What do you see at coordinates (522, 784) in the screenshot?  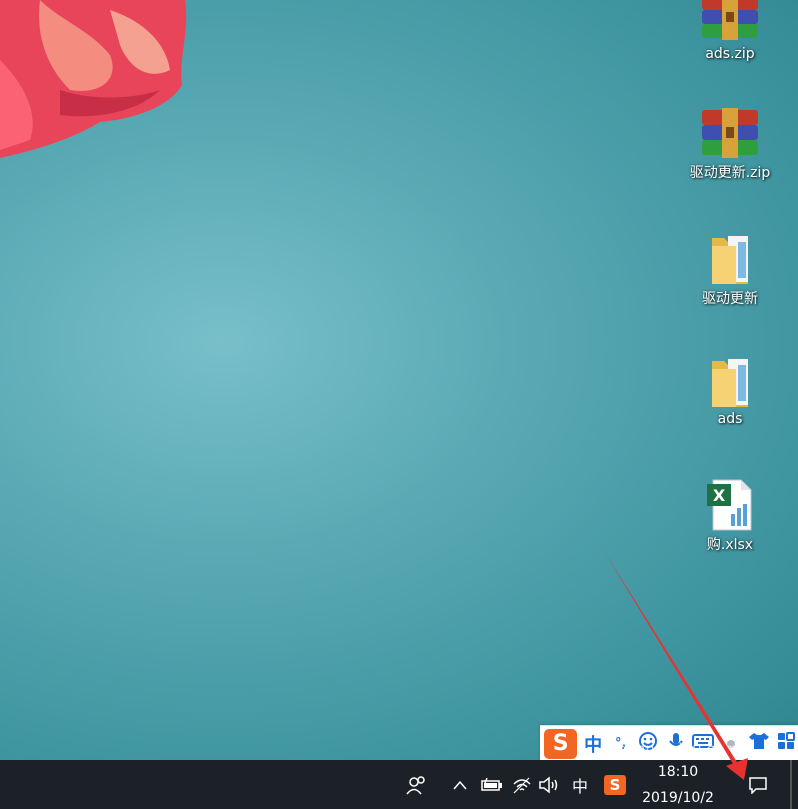 I see `wifi-icon` at bounding box center [522, 784].